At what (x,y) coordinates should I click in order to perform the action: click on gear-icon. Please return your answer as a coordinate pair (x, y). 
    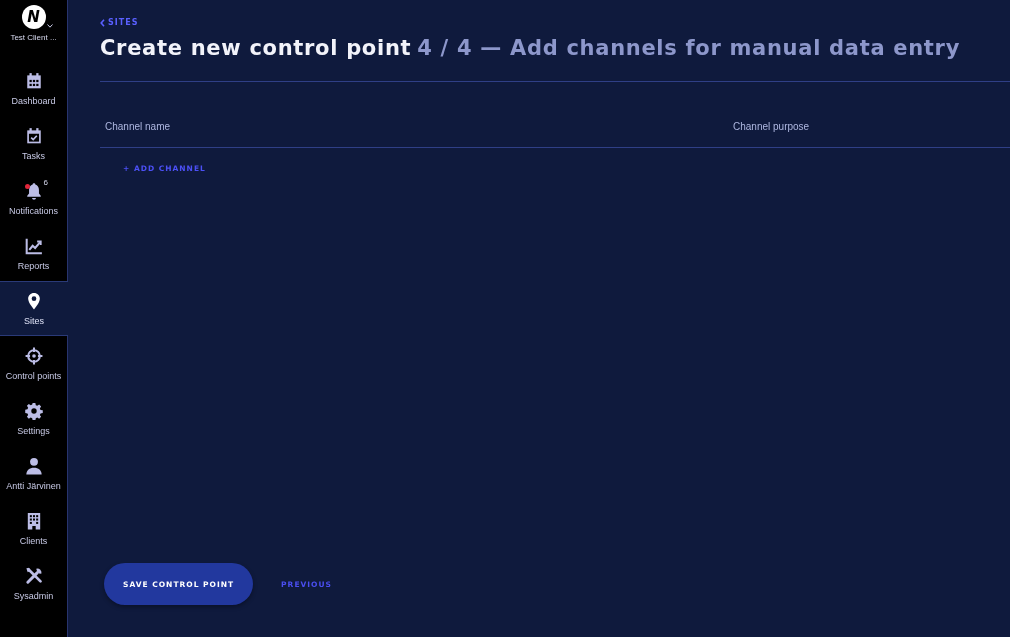
    Looking at the image, I should click on (33, 411).